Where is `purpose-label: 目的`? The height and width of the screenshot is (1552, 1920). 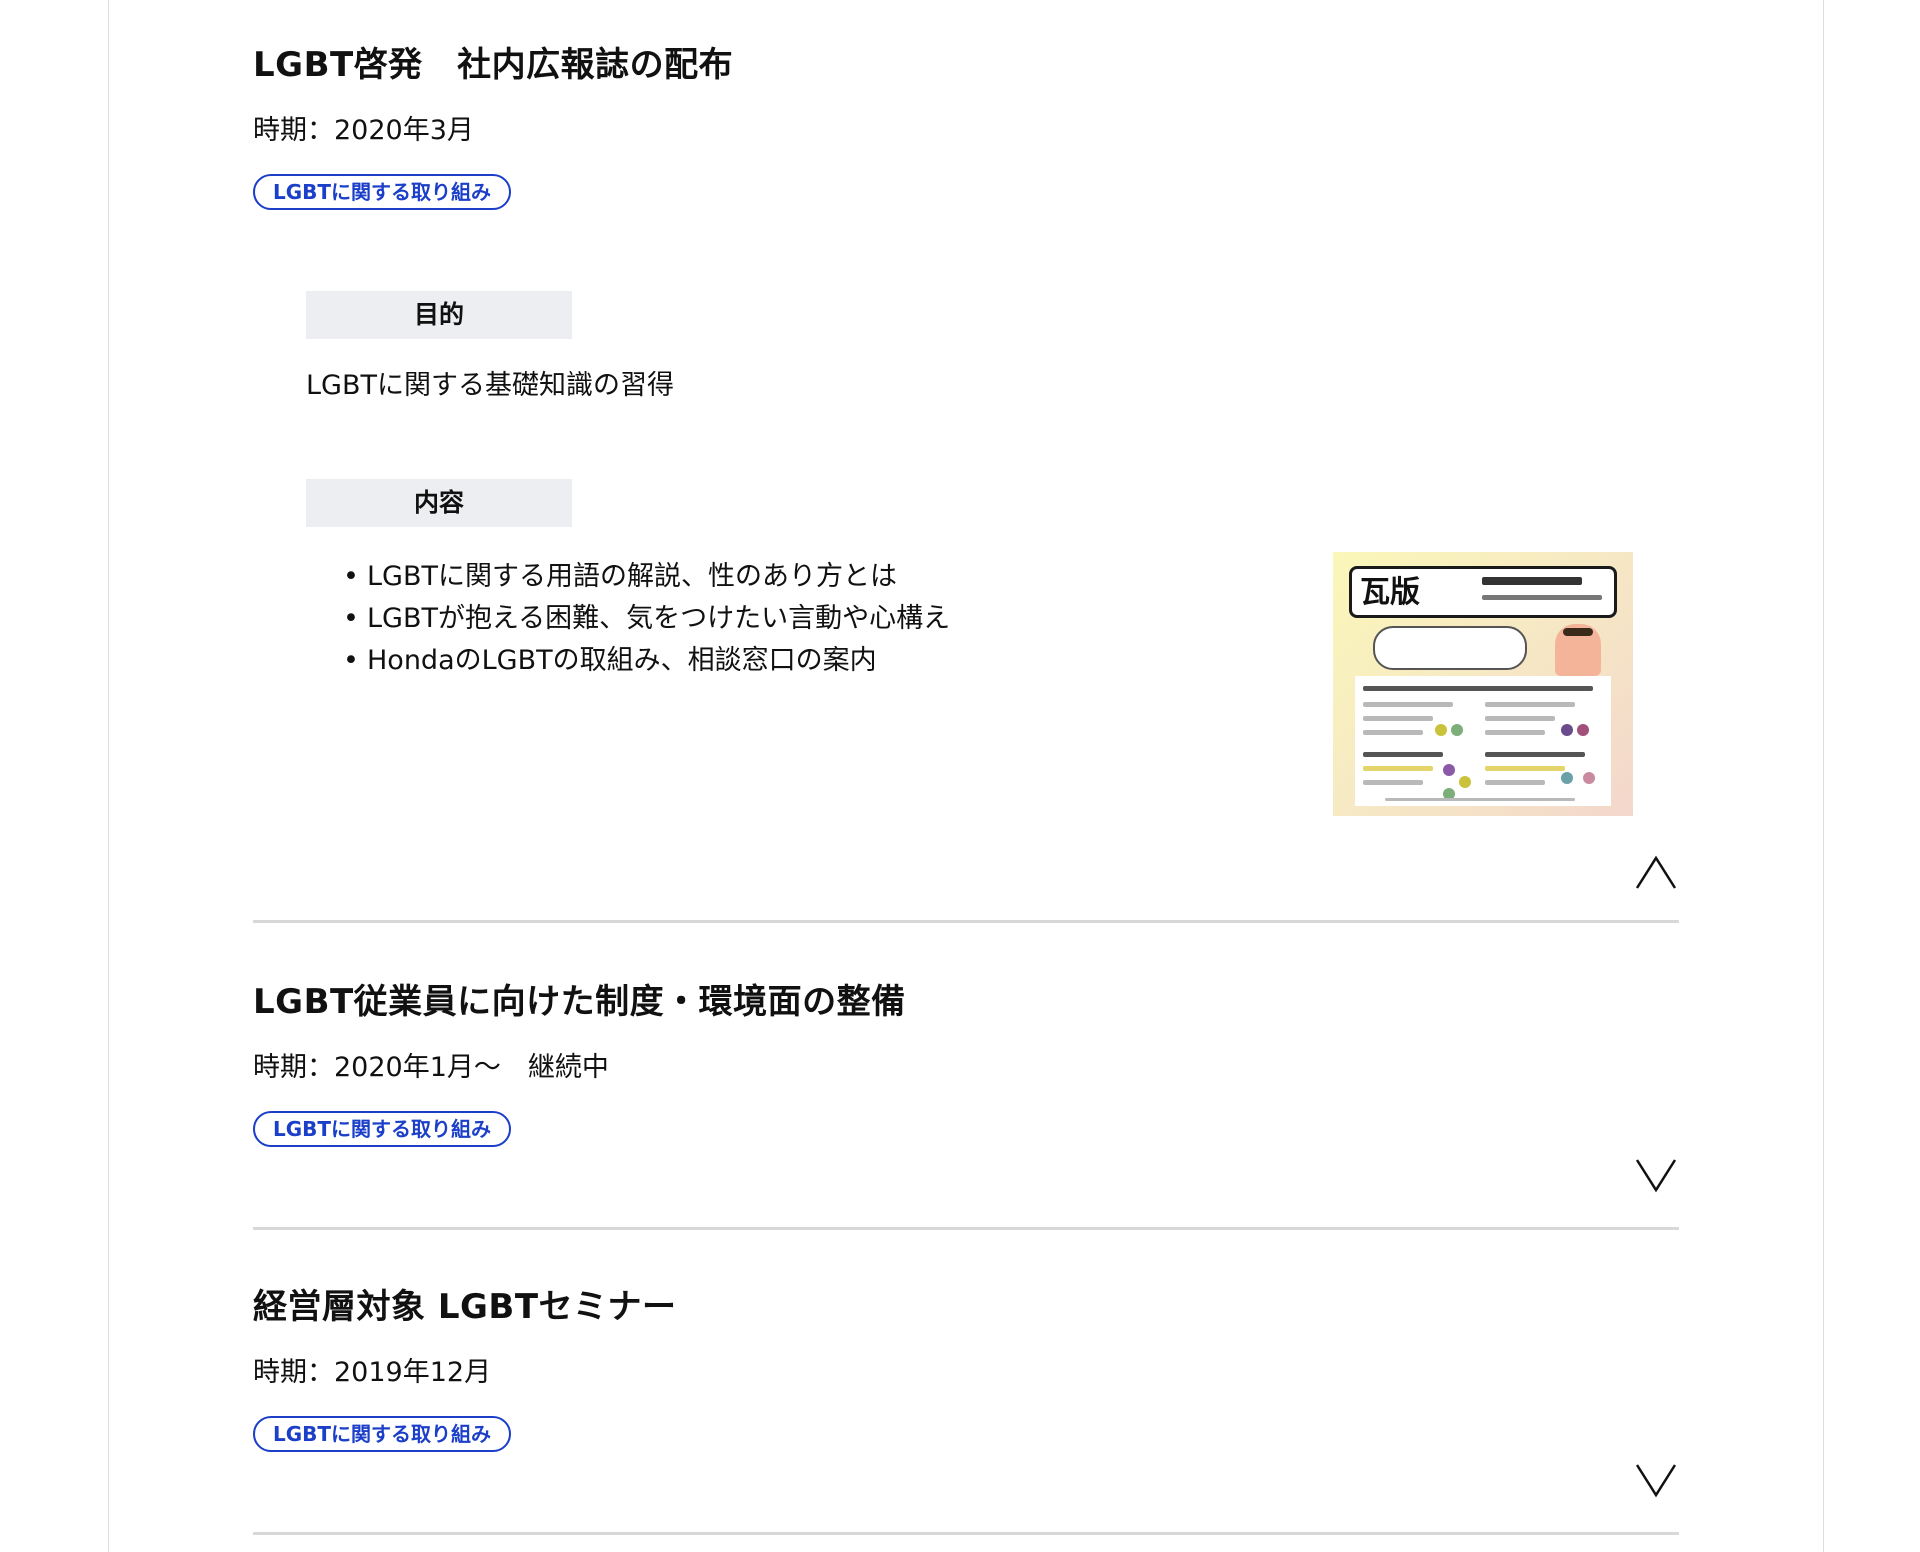
purpose-label: 目的 is located at coordinates (439, 315).